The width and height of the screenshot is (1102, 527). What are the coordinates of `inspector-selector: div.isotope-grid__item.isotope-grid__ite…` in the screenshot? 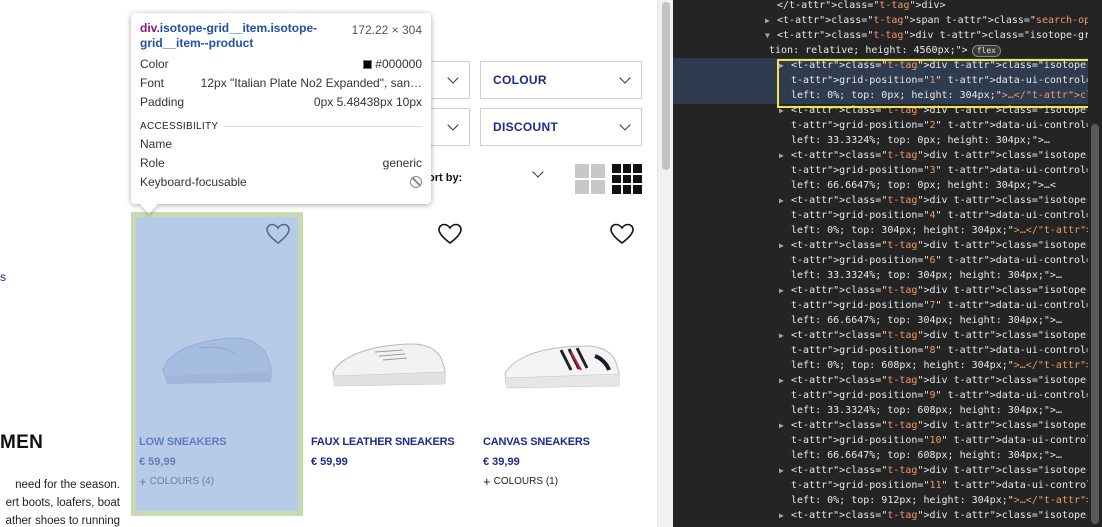 It's located at (240, 36).